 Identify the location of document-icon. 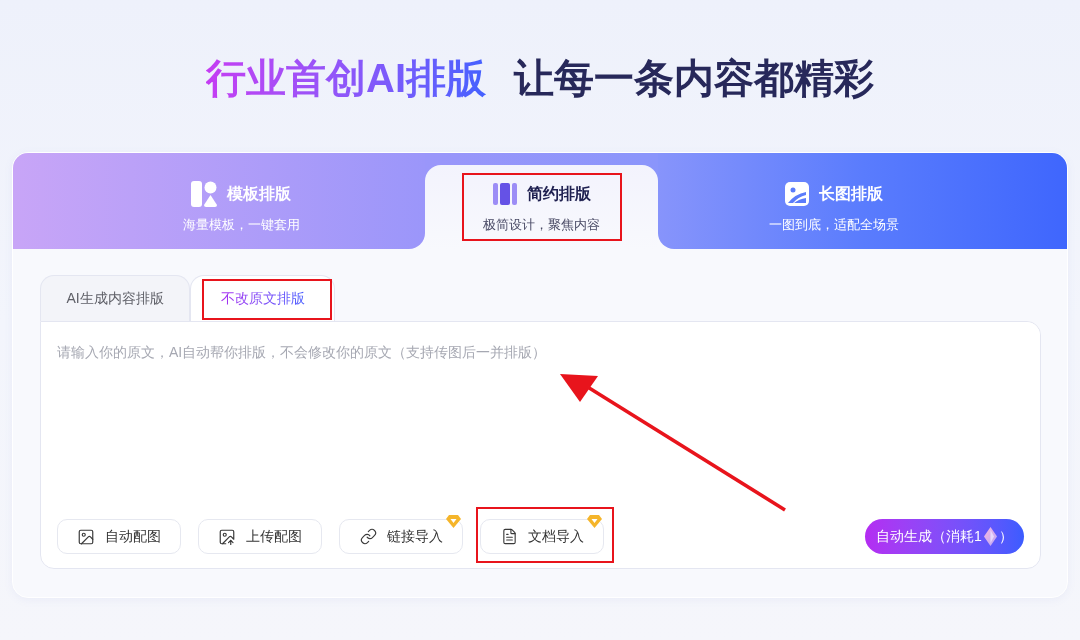
(509, 536).